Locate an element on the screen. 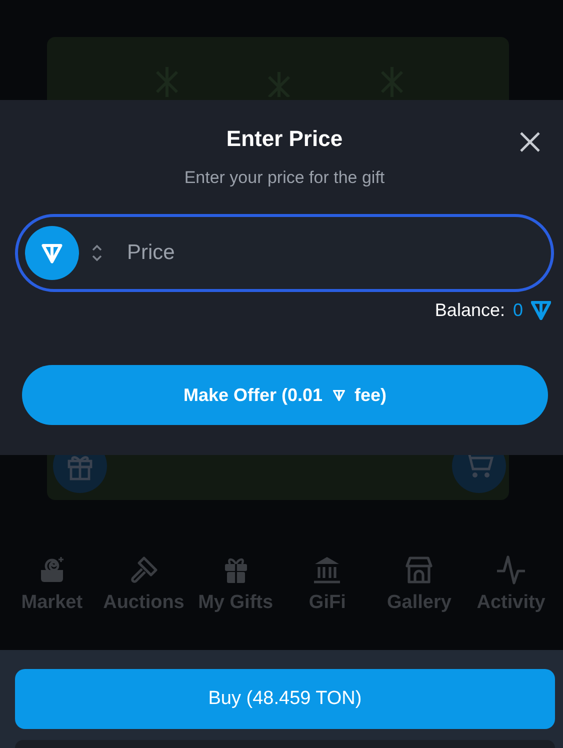 The image size is (563, 748). dialog-subtitle: Enter your price for the gift is located at coordinates (284, 178).